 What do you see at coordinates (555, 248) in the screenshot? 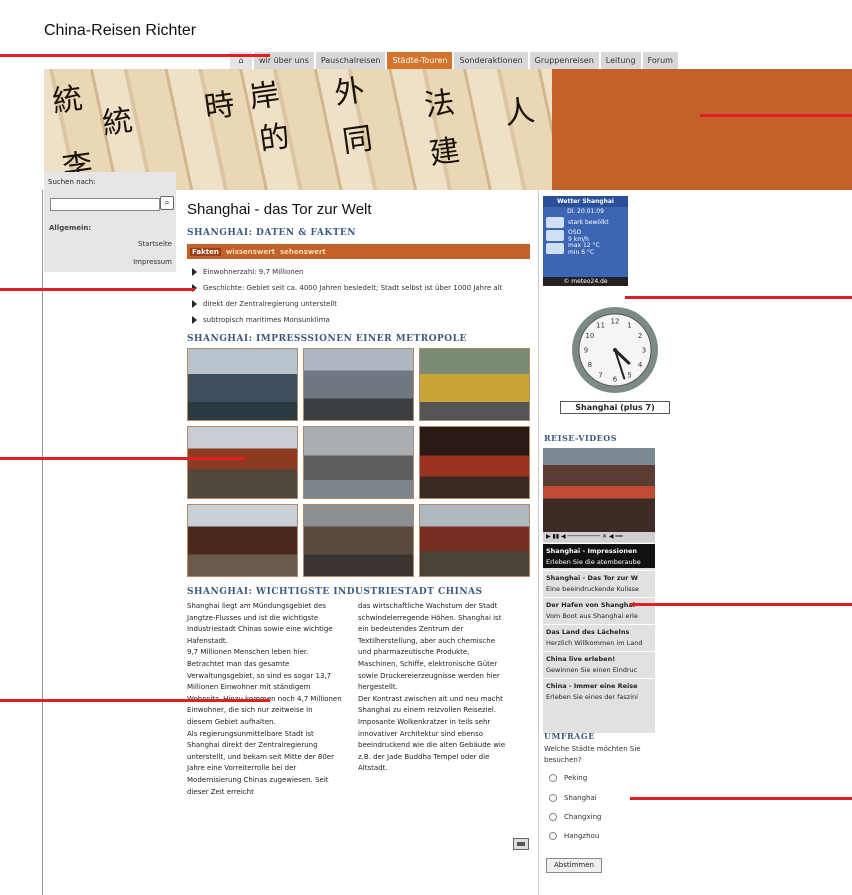
I see `thermometer-icon` at bounding box center [555, 248].